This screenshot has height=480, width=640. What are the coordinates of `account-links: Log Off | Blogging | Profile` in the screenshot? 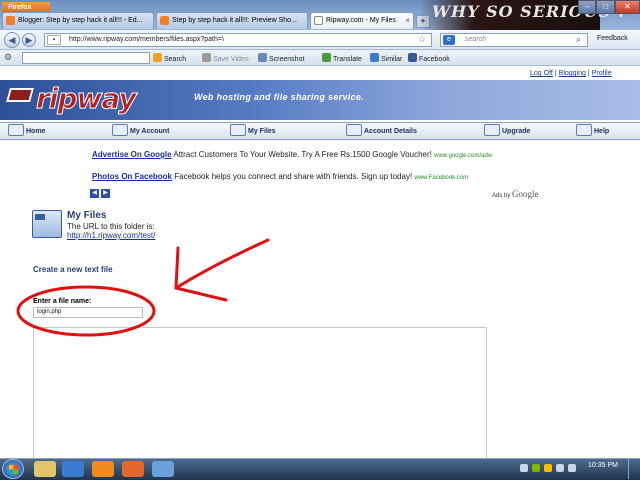 It's located at (571, 73).